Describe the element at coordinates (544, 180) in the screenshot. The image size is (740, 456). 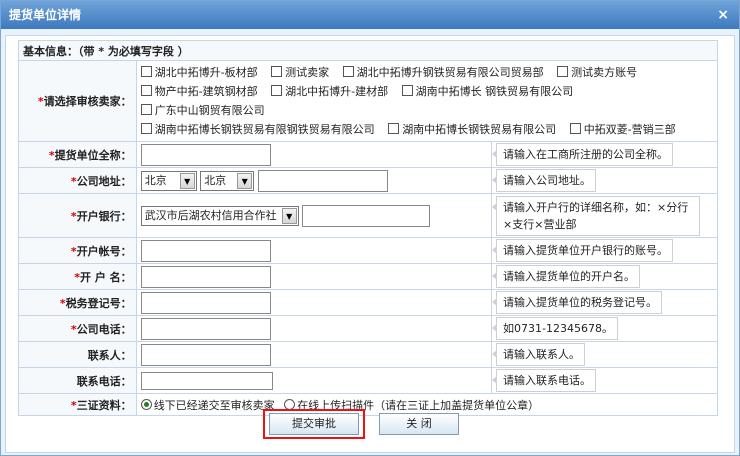
I see `address-hint: 请输入公司地址。` at that location.